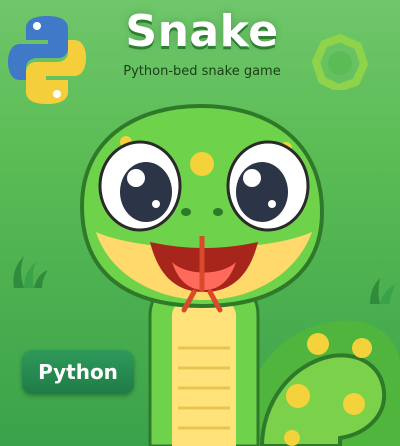  Describe the element at coordinates (340, 62) in the screenshot. I see `ring-icon` at that location.